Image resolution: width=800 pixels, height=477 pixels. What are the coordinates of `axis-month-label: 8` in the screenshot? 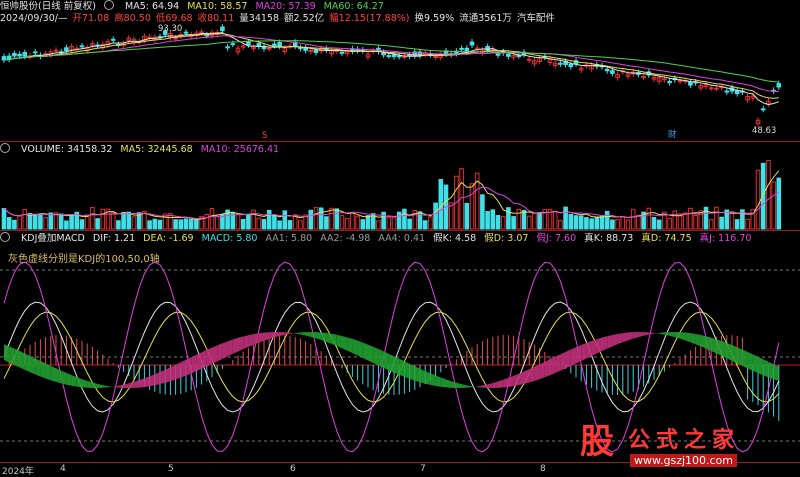 It's located at (543, 469).